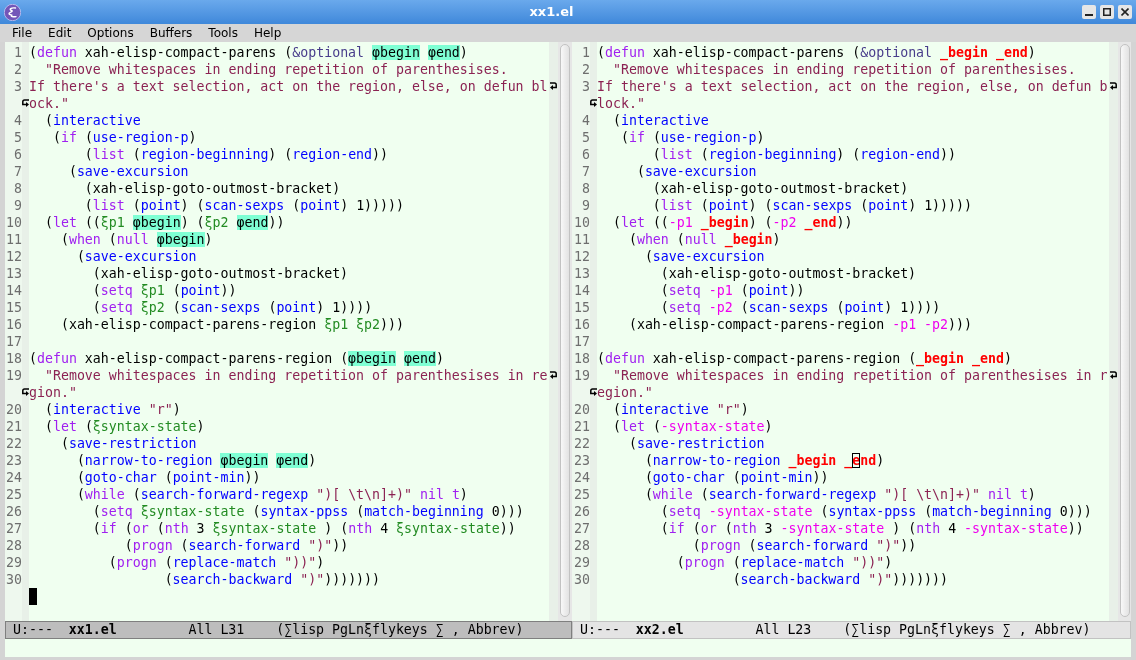 The width and height of the screenshot is (1136, 660). Describe the element at coordinates (696, 443) in the screenshot. I see `code-line: (save-restriction` at that location.